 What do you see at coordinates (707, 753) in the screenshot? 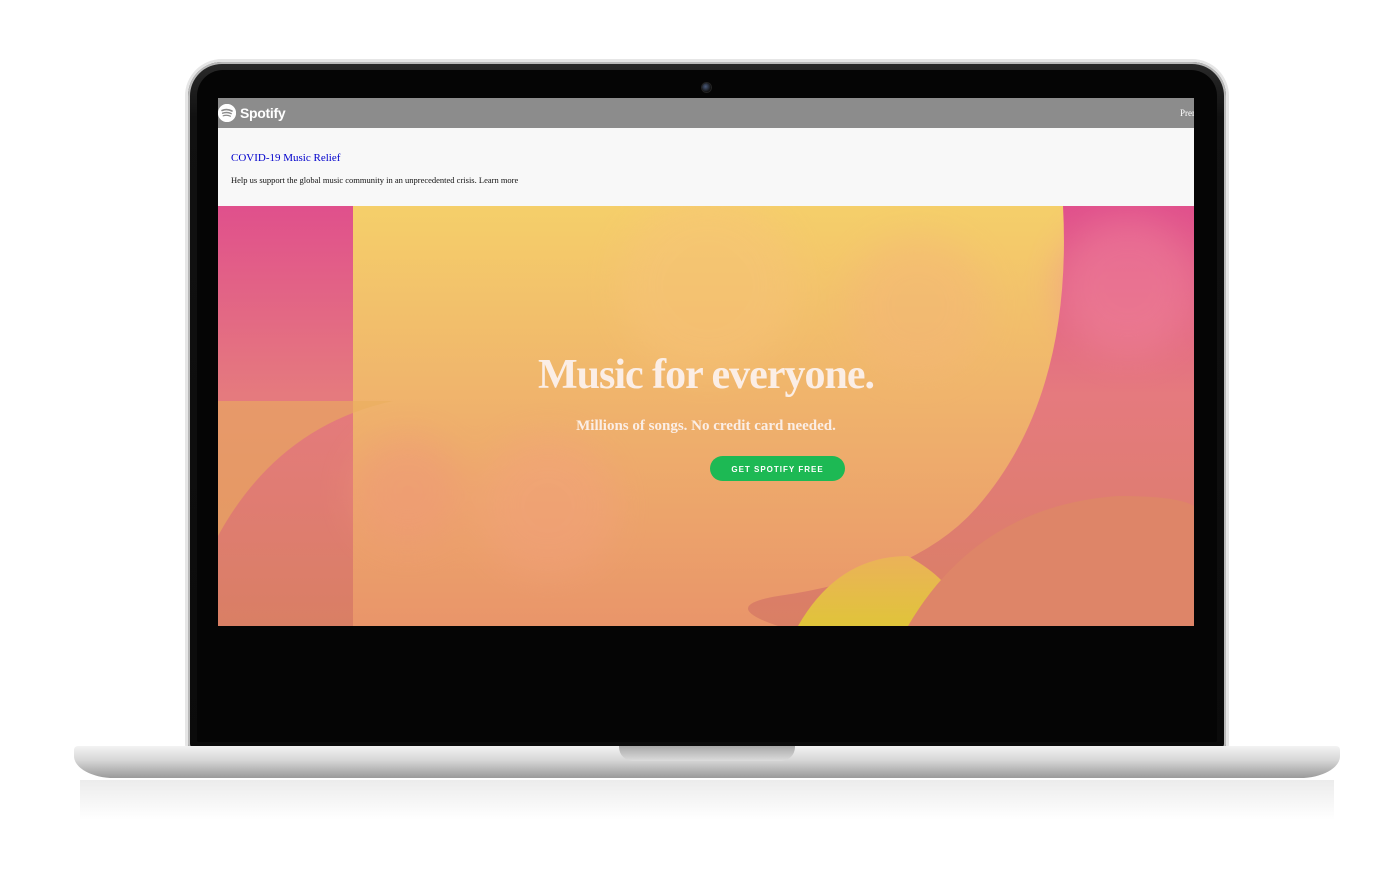
I see `laptop-notch` at bounding box center [707, 753].